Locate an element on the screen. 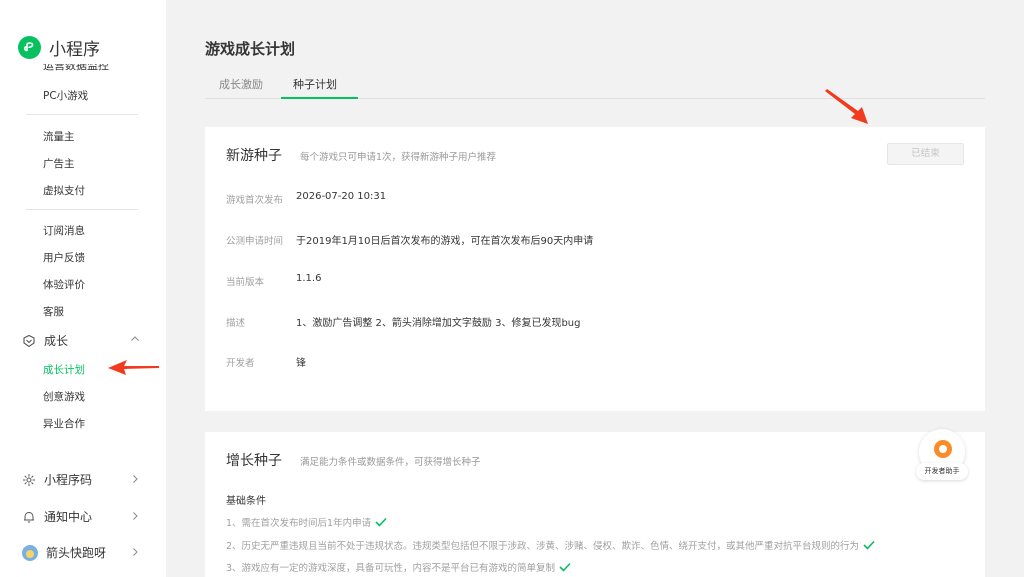 The width and height of the screenshot is (1024, 577). sidebar-item-rating: 体验评价 is located at coordinates (64, 284).